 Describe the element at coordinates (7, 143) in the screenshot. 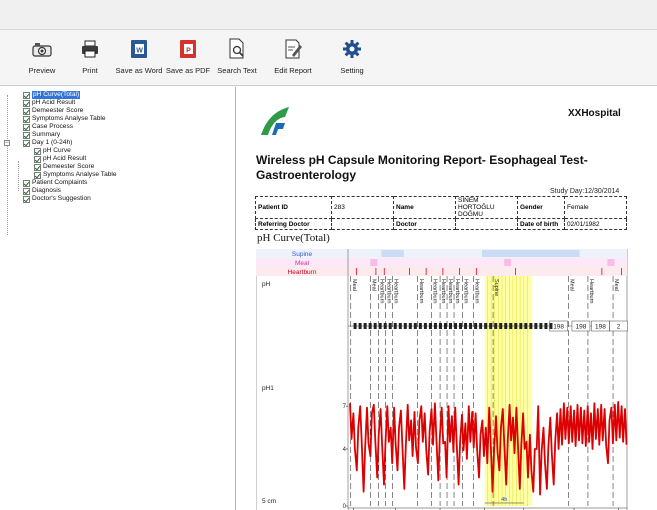

I see `collapse-toggle: −` at that location.